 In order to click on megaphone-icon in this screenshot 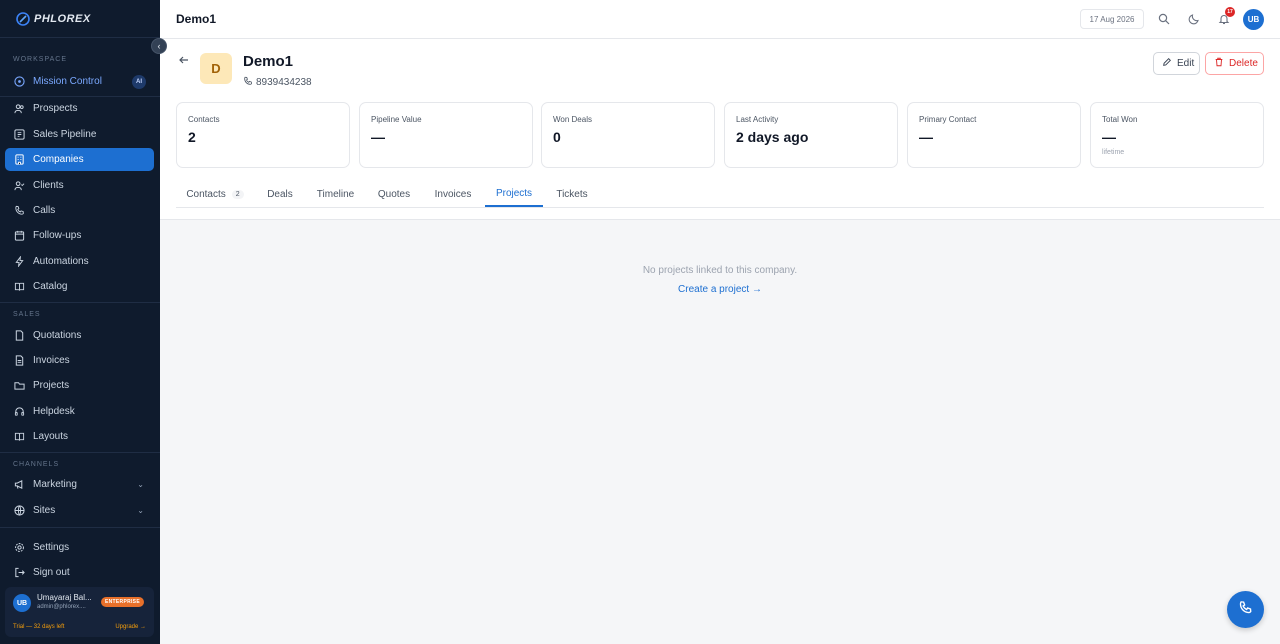, I will do `click(19, 485)`.